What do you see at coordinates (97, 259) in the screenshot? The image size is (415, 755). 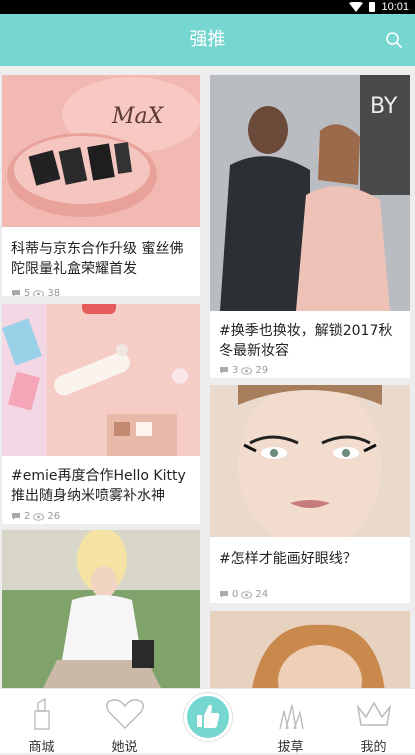 I see `article-title: 科蒂与京东合作升级 蜜丝佛陀限量礼盒荣耀首发` at bounding box center [97, 259].